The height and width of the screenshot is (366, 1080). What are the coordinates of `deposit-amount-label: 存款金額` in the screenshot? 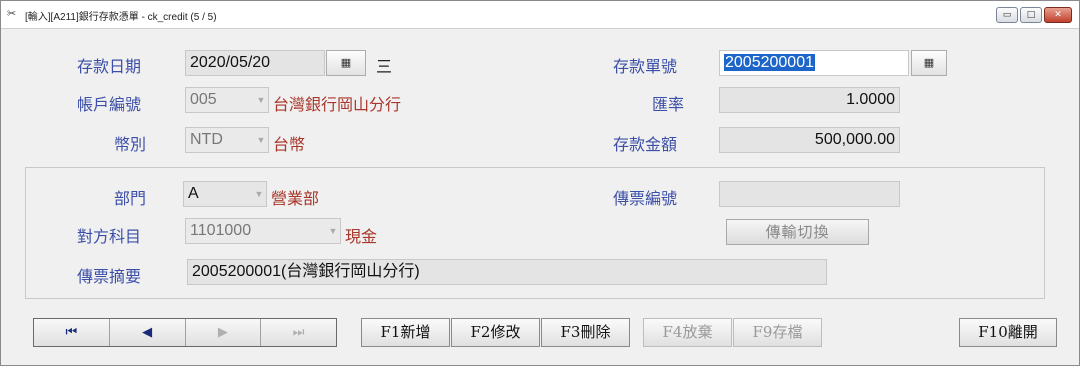 It's located at (645, 144).